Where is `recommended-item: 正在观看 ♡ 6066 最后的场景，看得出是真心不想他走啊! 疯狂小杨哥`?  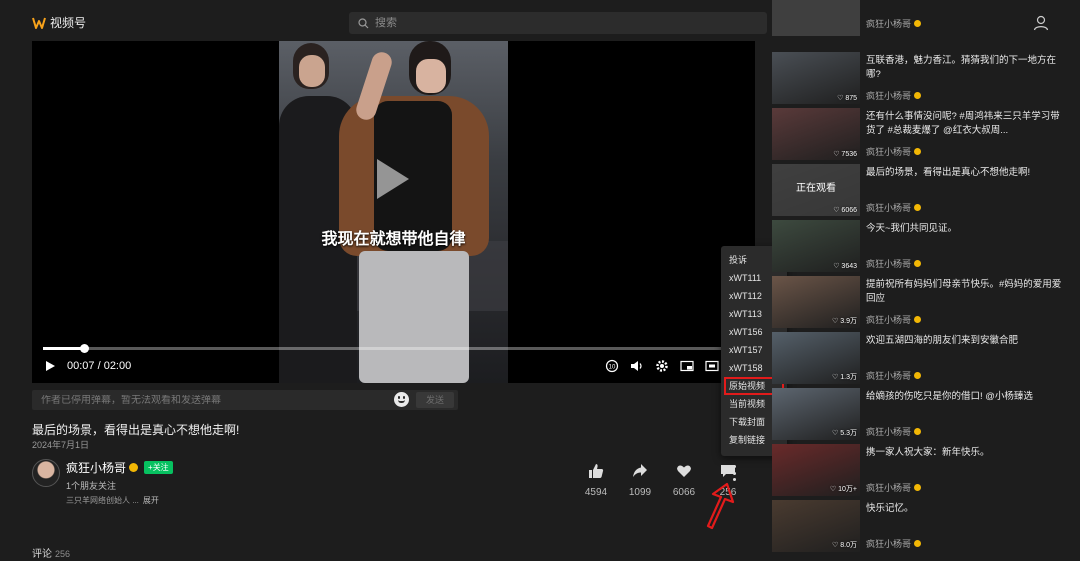 recommended-item: 正在观看 ♡ 6066 最后的场景，看得出是真心不想他走啊! 疯狂小杨哥 is located at coordinates (921, 190).